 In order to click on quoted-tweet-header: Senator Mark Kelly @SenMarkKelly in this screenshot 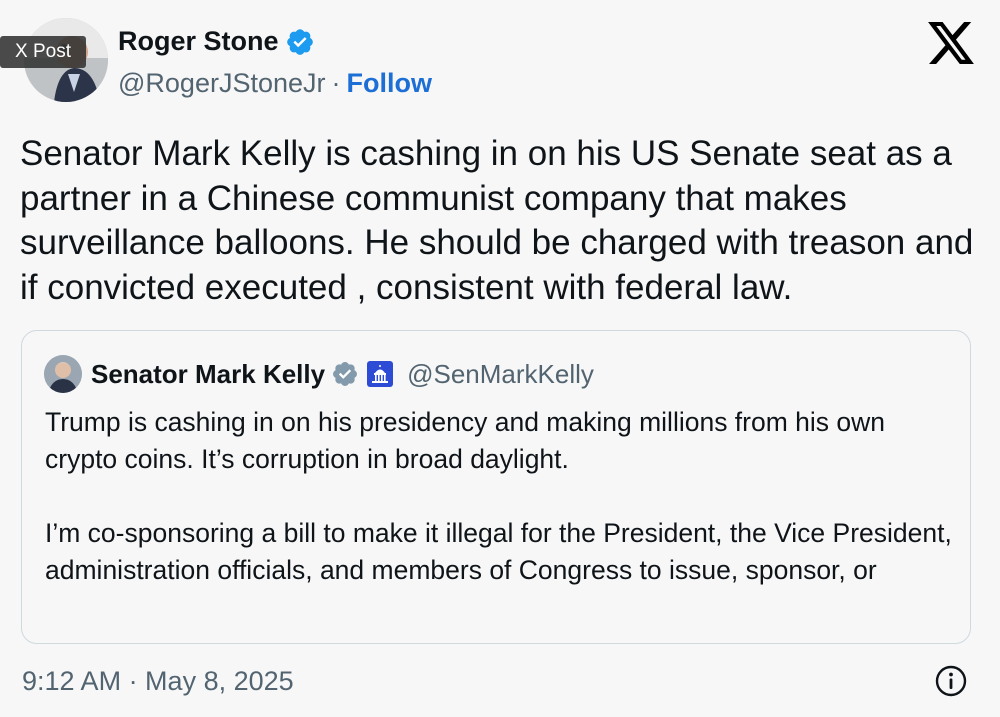, I will do `click(319, 374)`.